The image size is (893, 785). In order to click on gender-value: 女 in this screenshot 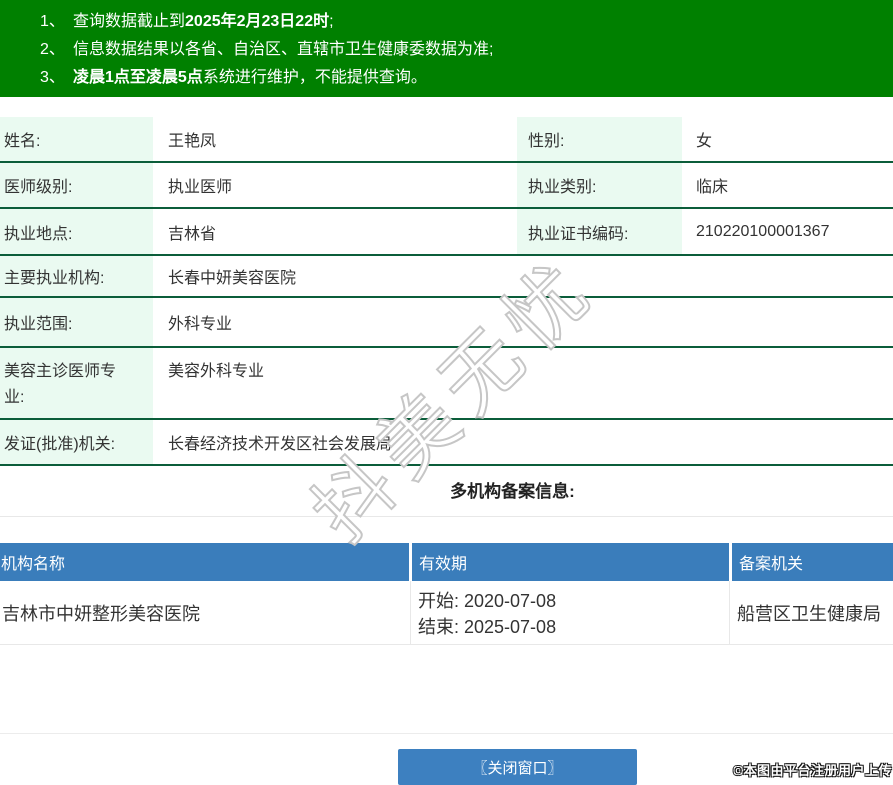, I will do `click(704, 141)`.